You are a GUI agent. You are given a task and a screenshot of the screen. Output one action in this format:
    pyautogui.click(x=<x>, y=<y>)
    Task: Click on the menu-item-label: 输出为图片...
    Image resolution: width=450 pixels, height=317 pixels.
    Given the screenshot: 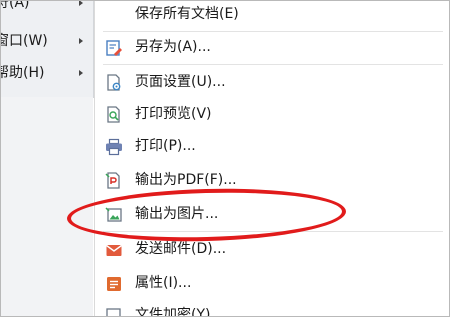 What is the action you would take?
    pyautogui.click(x=177, y=214)
    